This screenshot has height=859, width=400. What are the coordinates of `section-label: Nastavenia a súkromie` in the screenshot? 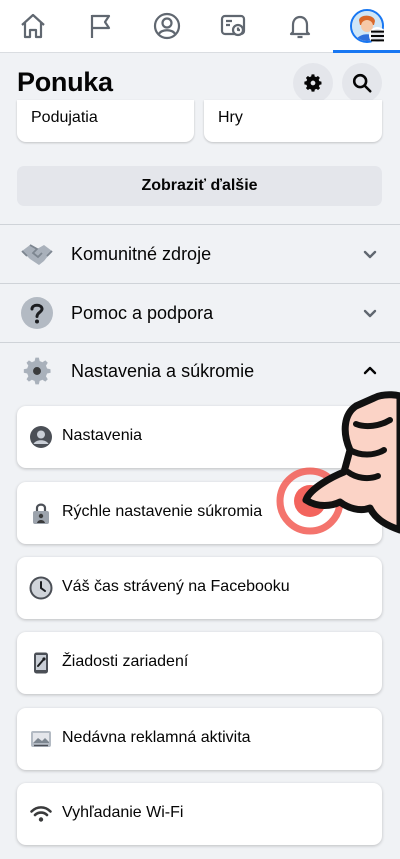 It's located at (163, 370).